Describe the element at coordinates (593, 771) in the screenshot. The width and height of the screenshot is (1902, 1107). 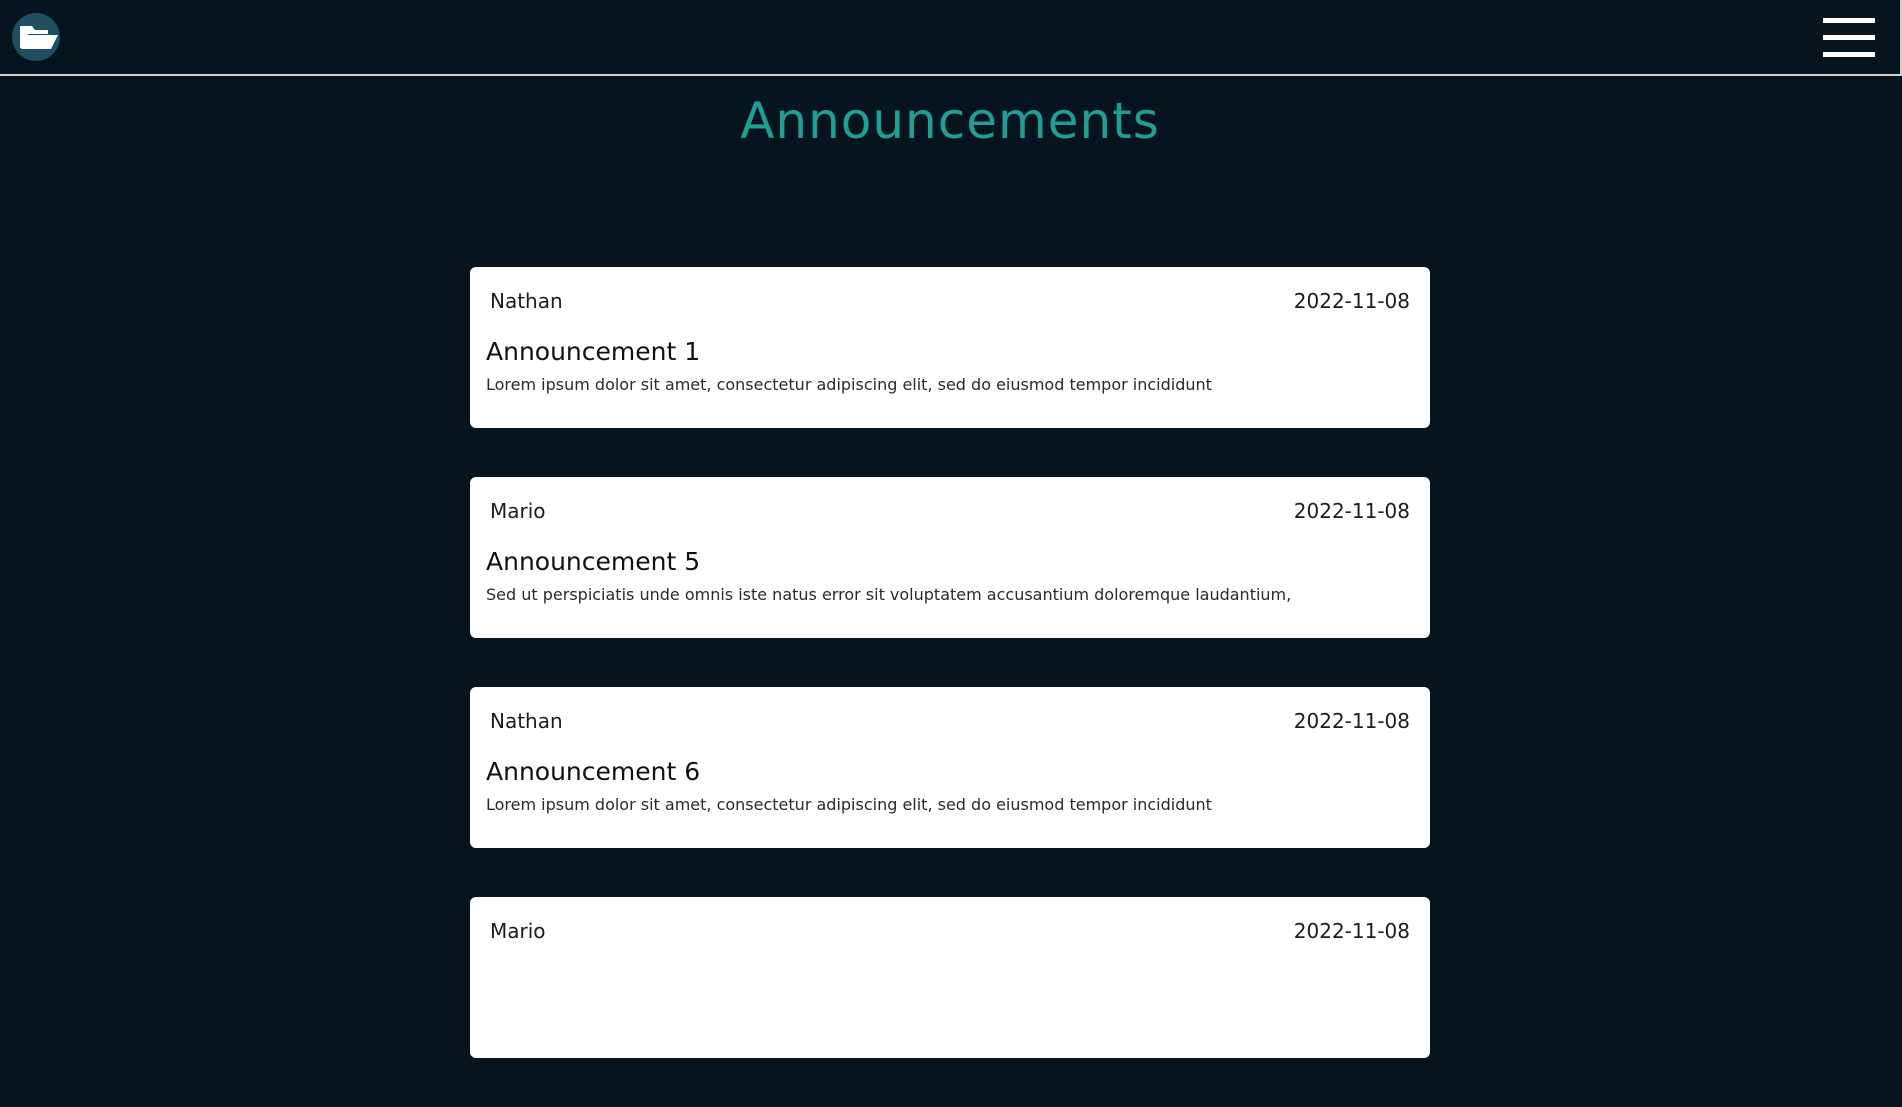
I see `announcement-title: Announcement 6` at that location.